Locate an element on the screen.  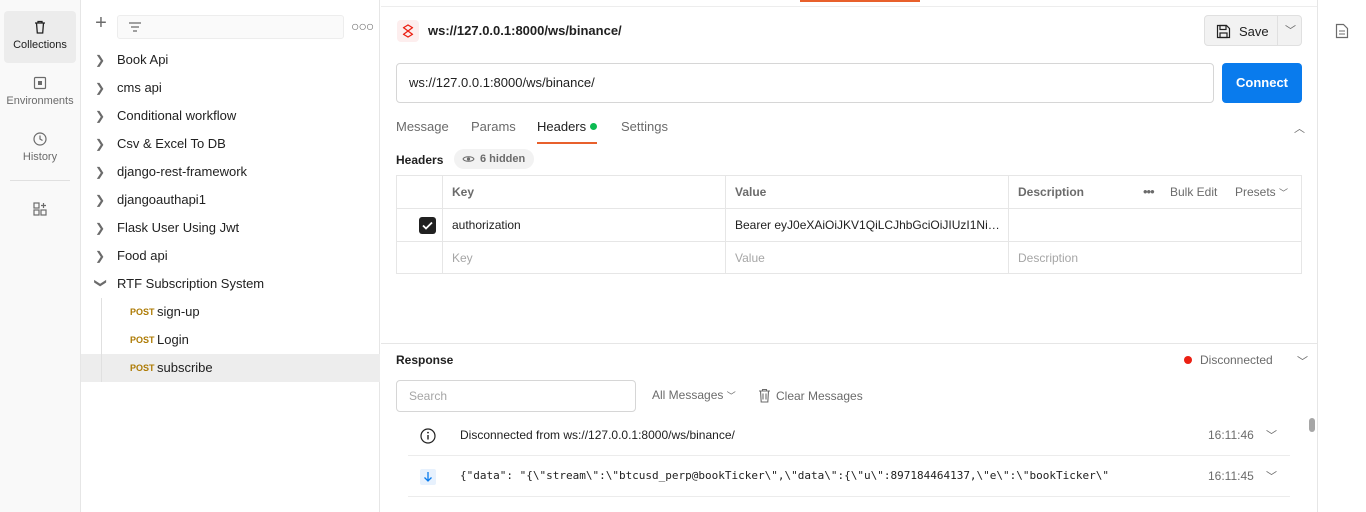
rail-configure-workbench is located at coordinates (40, 210).